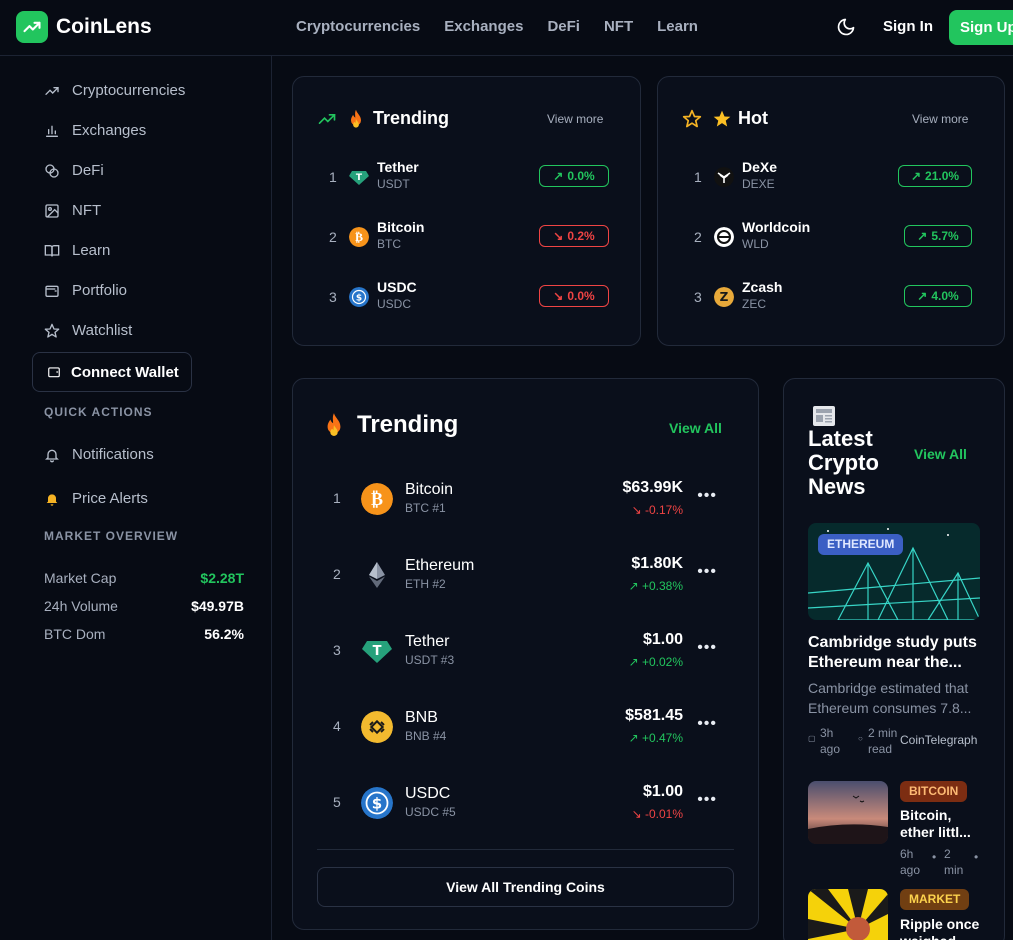  What do you see at coordinates (517, 651) in the screenshot?
I see `table-row: 3 T Tether USDT #3 $1.00 ↗ +0.02% •••` at bounding box center [517, 651].